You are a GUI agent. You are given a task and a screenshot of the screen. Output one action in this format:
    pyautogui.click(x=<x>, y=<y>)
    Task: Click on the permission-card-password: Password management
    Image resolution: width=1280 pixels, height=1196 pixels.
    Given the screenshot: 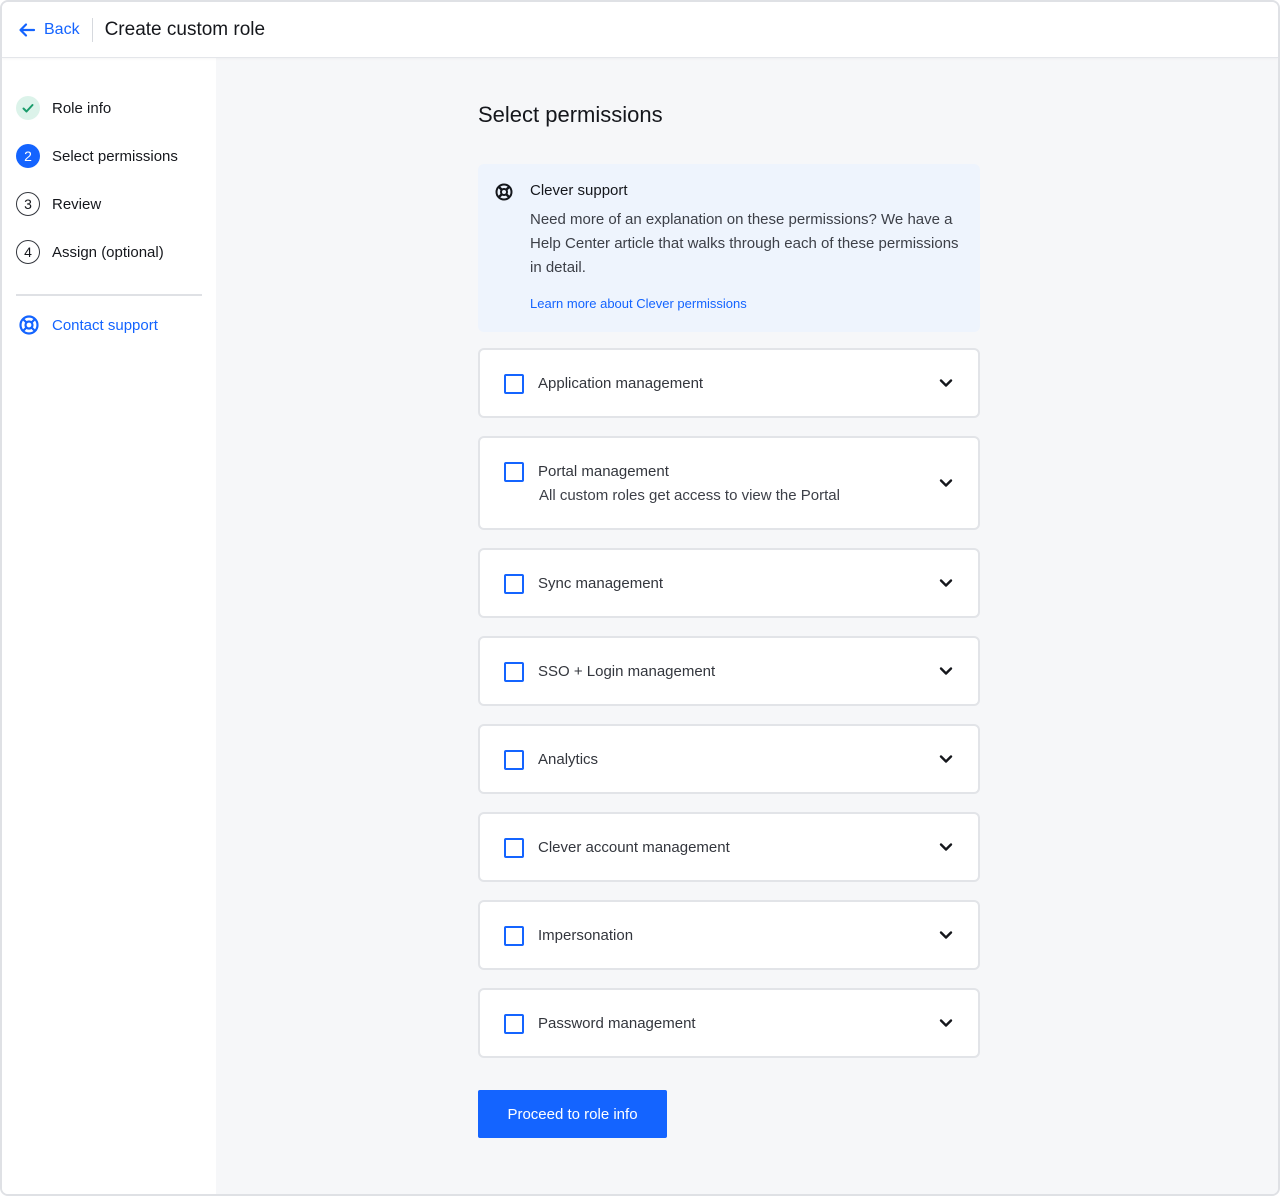 What is the action you would take?
    pyautogui.click(x=729, y=1023)
    